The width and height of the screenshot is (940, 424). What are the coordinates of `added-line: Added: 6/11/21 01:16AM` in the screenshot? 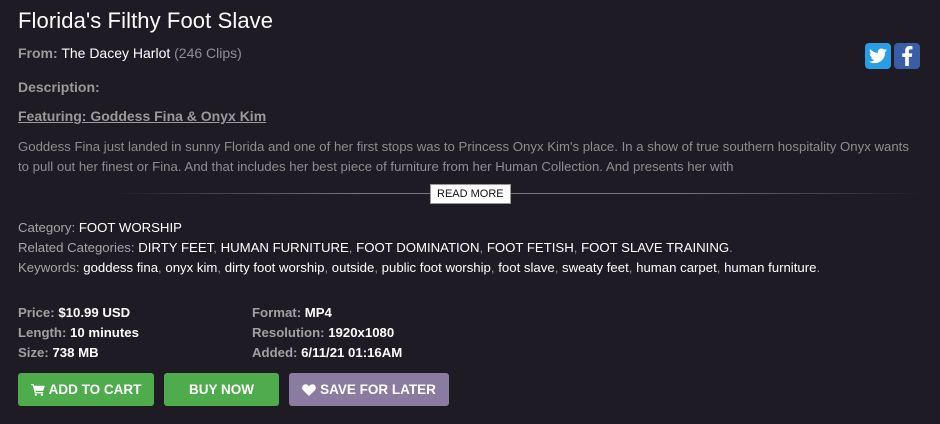 It's located at (327, 352).